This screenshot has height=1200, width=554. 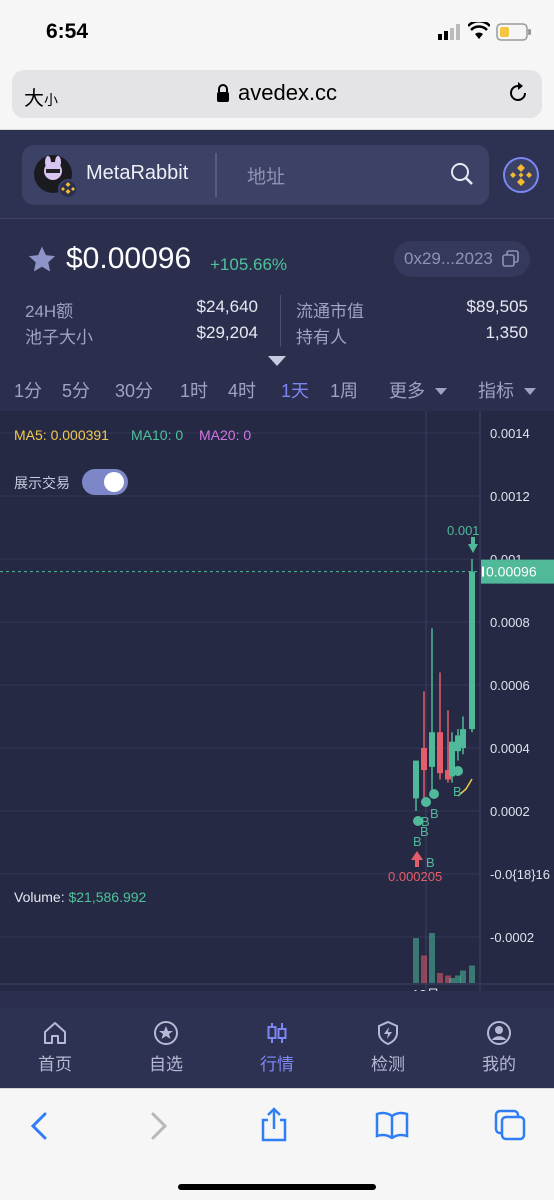 What do you see at coordinates (497, 306) in the screenshot?
I see `market-cap-value: $89,505` at bounding box center [497, 306].